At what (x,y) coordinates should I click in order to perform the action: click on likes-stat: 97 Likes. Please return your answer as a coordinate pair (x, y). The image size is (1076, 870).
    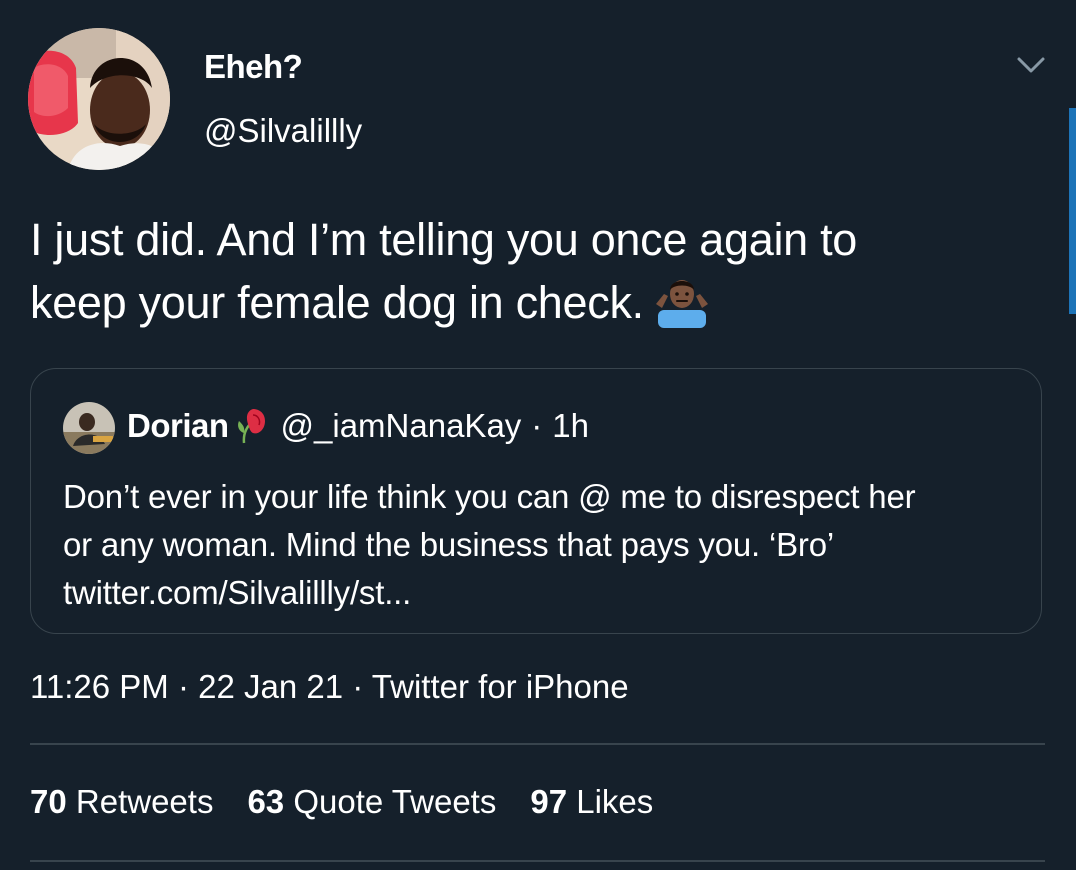
    Looking at the image, I should click on (591, 802).